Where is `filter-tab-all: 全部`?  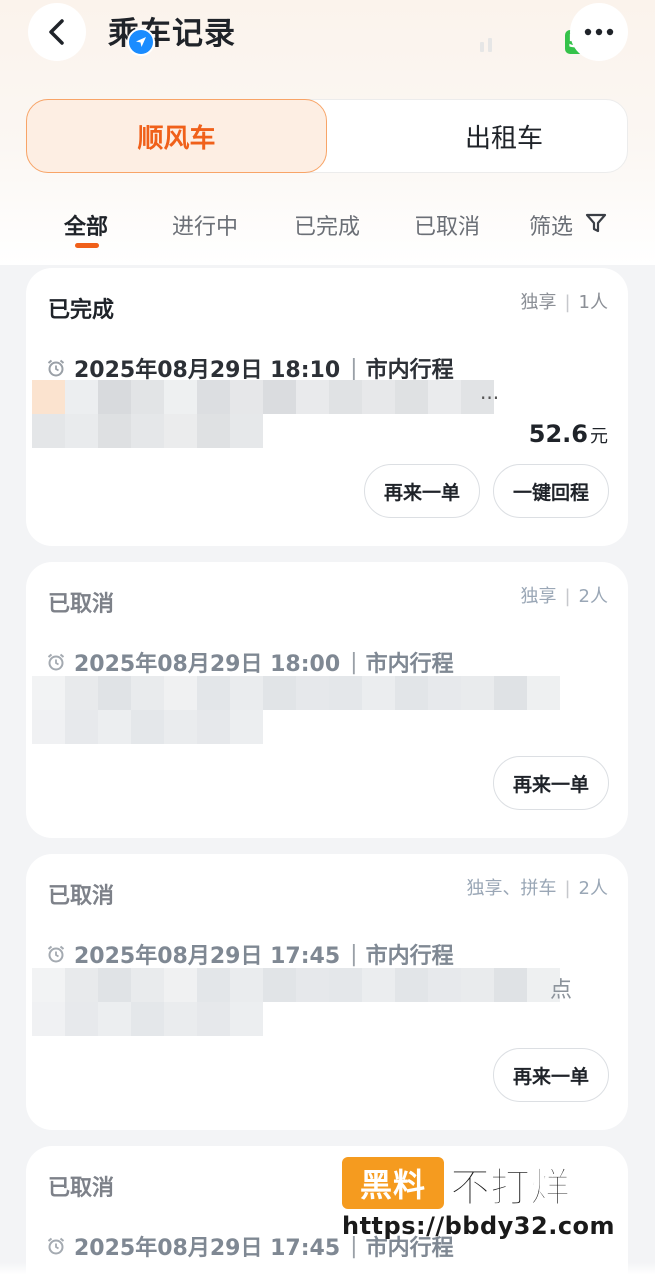 filter-tab-all: 全部 is located at coordinates (86, 225).